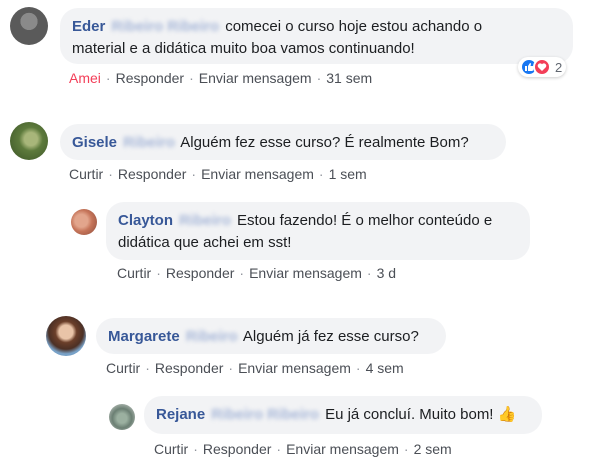 This screenshot has height=467, width=590. I want to click on comment-text: Estou fazendo! É o melhor conteúdo e, so click(365, 220).